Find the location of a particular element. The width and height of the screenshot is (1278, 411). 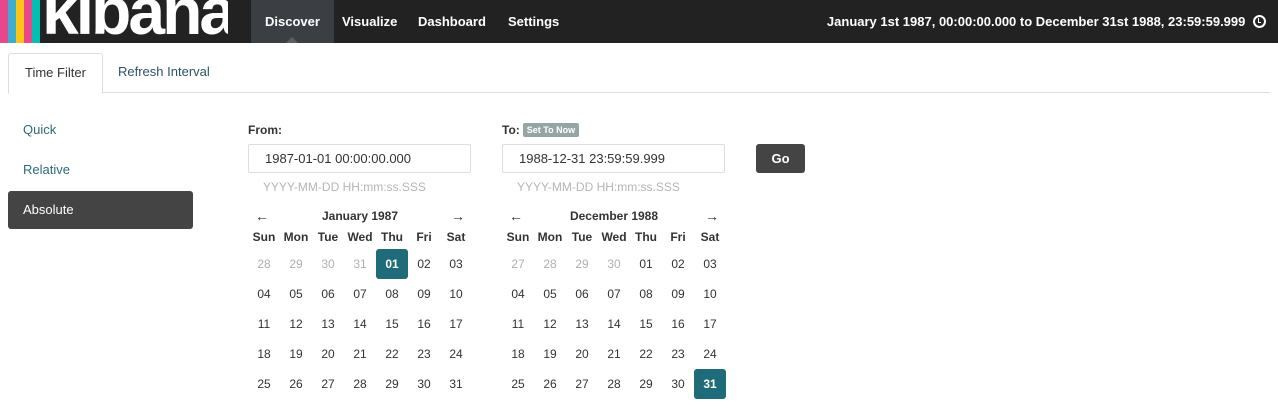

go-button: Go is located at coordinates (780, 158).